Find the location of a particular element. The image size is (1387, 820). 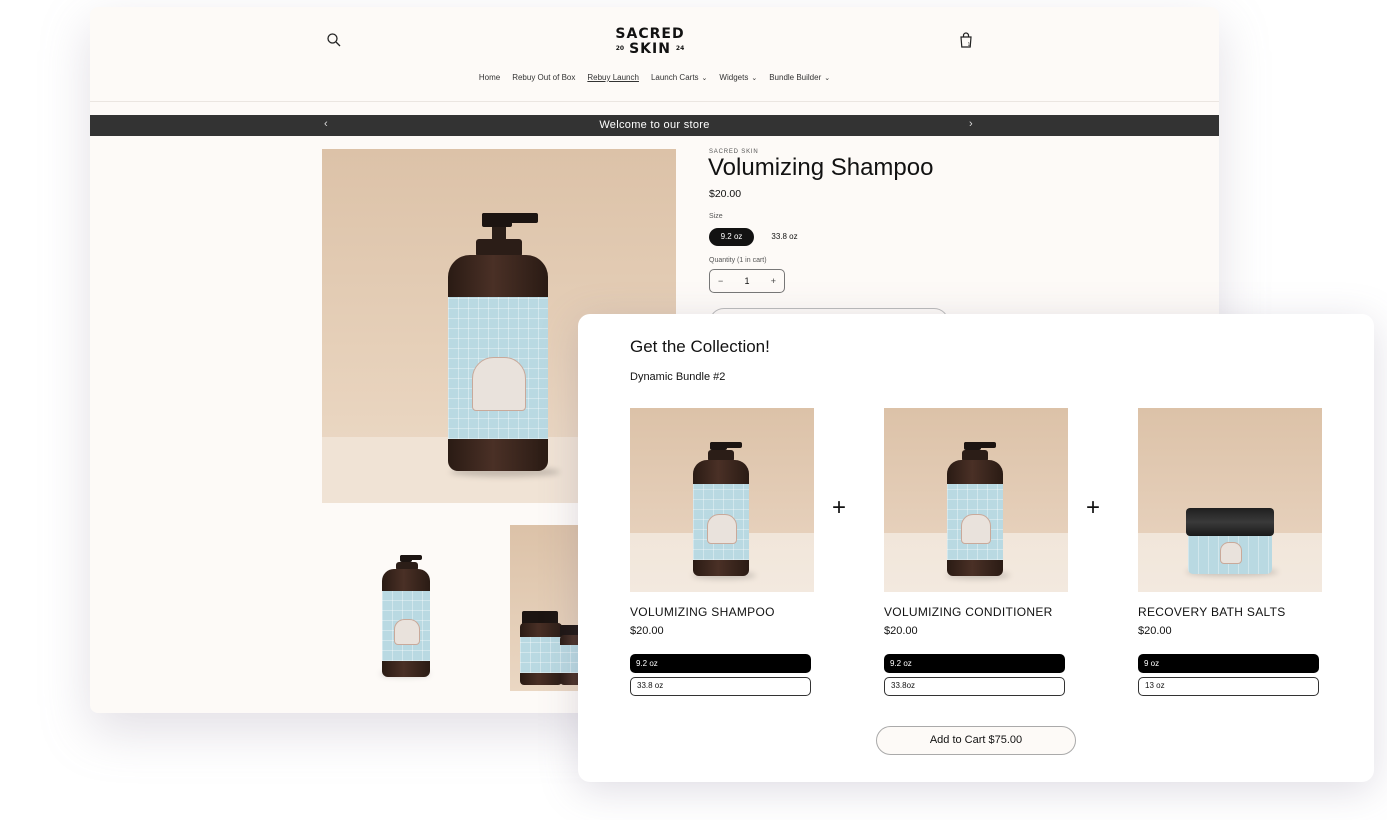

nav-item-rebuy-launch: Rebuy Launch is located at coordinates (613, 77).